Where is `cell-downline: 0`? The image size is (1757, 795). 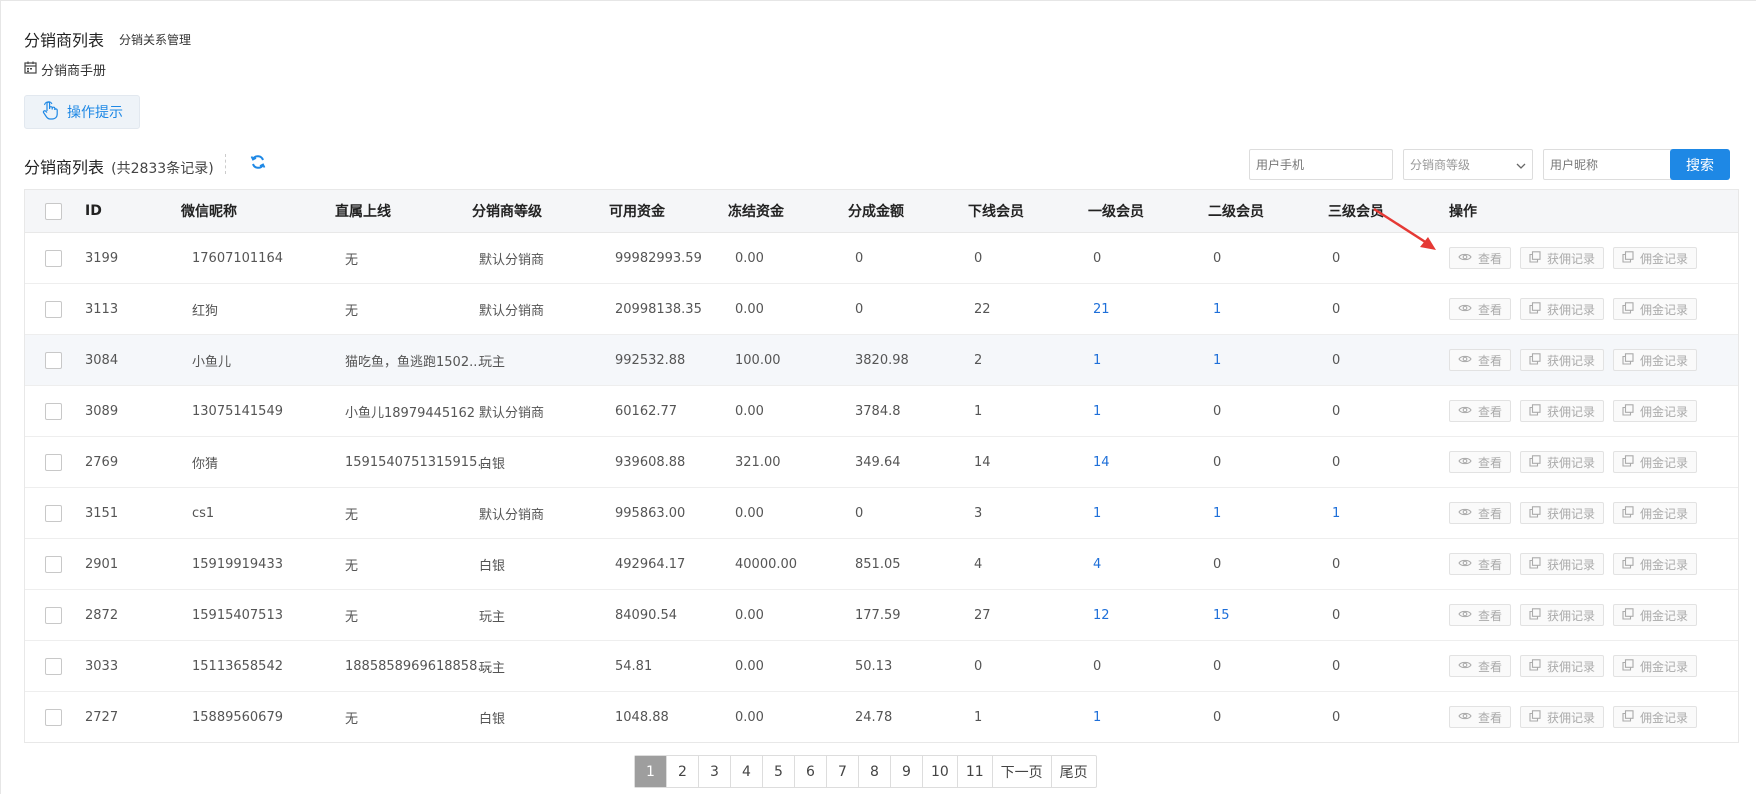
cell-downline: 0 is located at coordinates (978, 666).